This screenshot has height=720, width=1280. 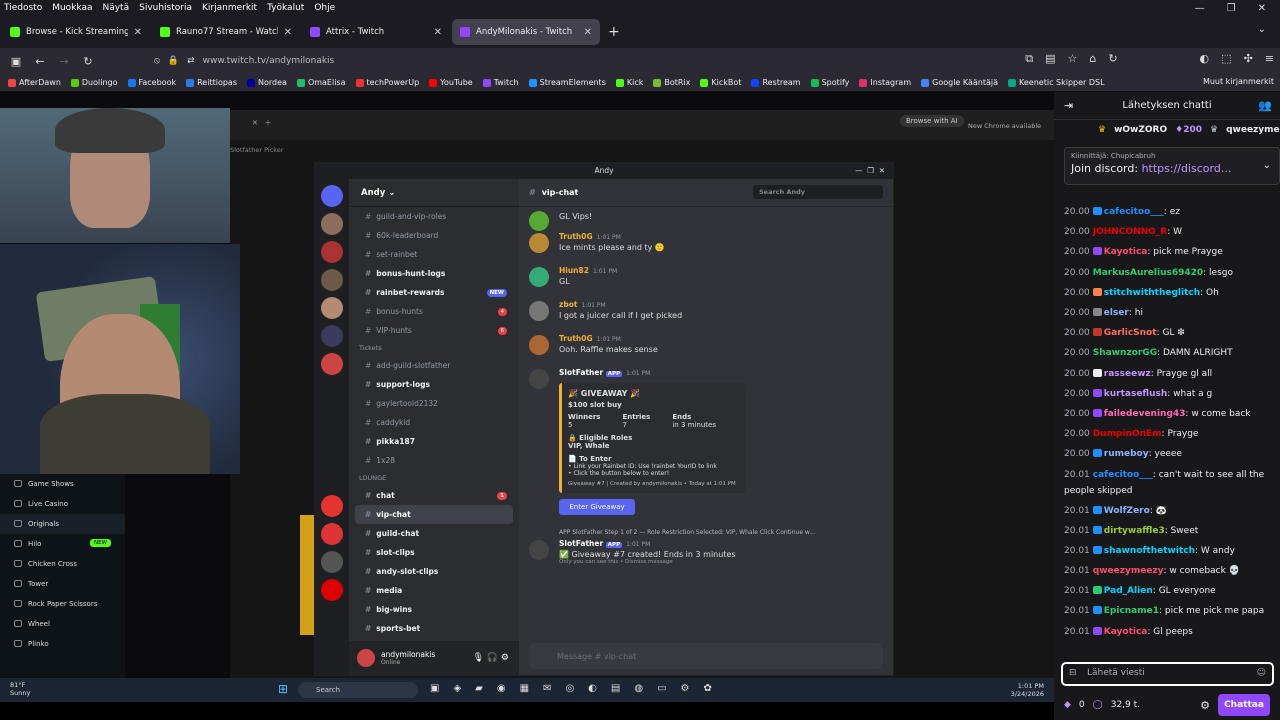 I want to click on reader-icon: ▤, so click(x=1050, y=59).